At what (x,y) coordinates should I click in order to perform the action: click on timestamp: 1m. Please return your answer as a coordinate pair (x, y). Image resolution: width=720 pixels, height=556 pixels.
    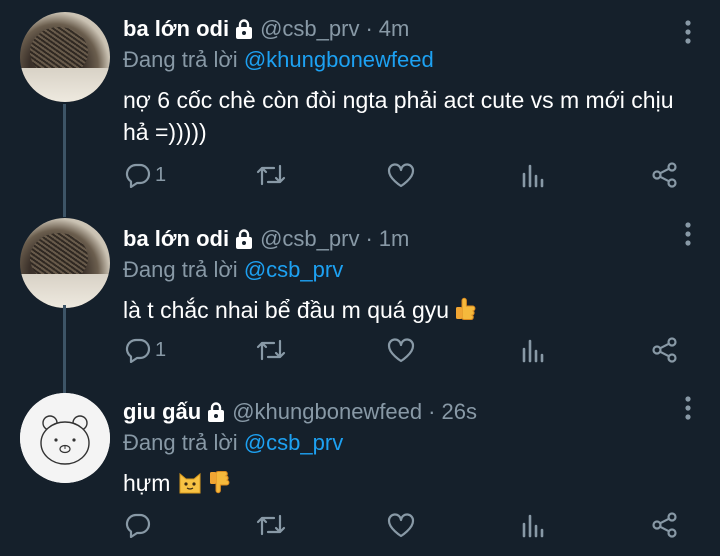
    Looking at the image, I should click on (394, 239).